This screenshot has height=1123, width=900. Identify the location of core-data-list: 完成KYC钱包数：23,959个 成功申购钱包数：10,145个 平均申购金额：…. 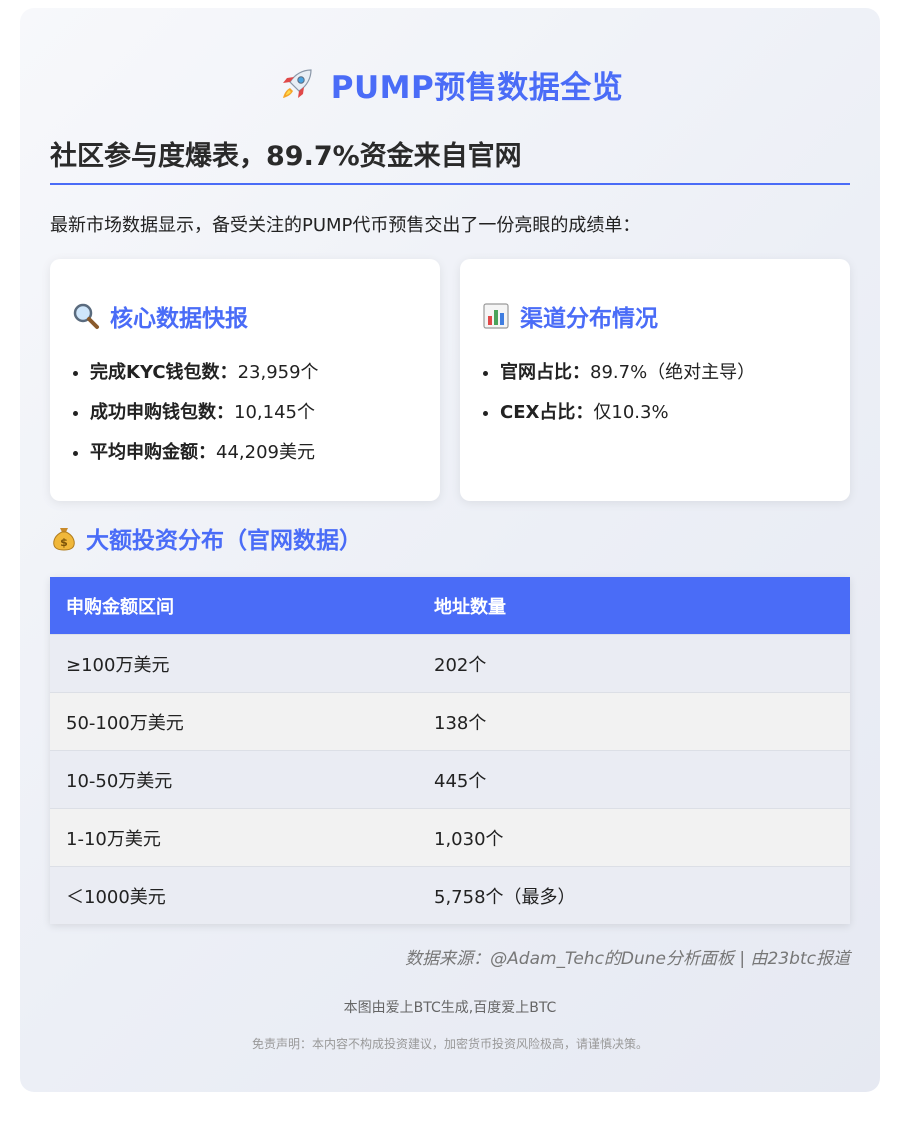
(245, 413).